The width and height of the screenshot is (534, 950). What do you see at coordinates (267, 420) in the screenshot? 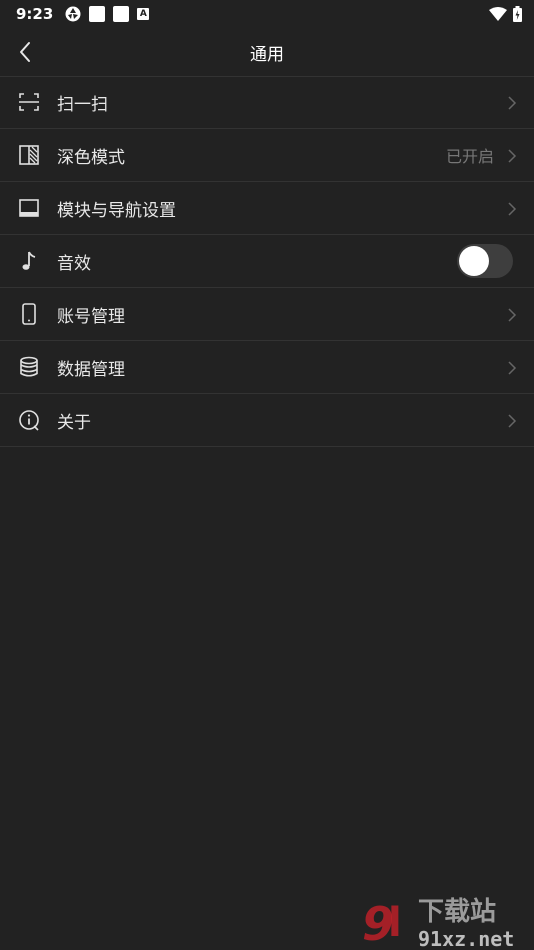
I see `settings-item-about: 关于` at bounding box center [267, 420].